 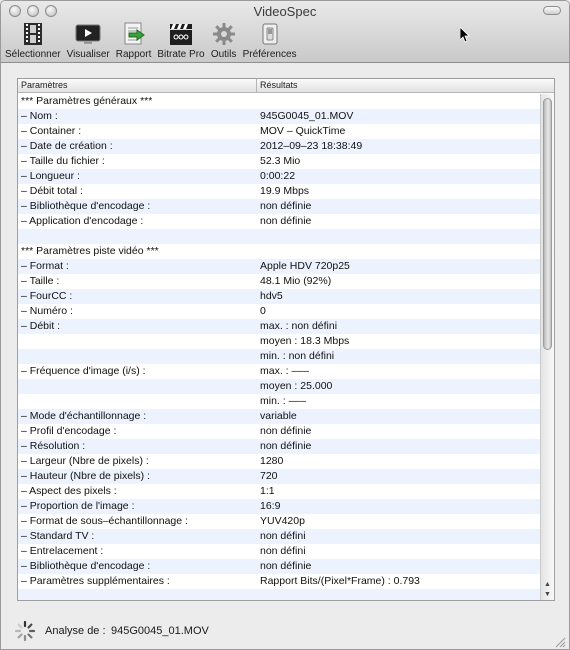 What do you see at coordinates (547, 584) in the screenshot?
I see `scroll-up-arrow-icon: ▲` at bounding box center [547, 584].